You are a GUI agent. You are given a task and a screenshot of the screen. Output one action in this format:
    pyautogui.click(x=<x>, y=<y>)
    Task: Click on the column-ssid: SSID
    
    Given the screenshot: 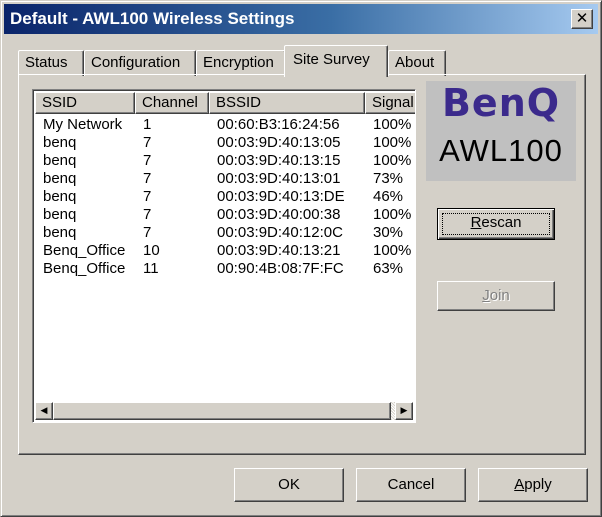 What is the action you would take?
    pyautogui.click(x=85, y=103)
    